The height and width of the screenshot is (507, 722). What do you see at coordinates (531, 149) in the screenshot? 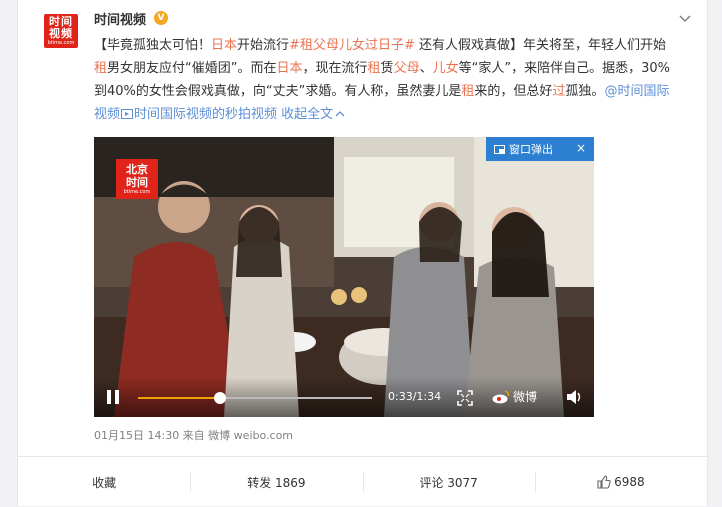
I see `popout-label: 窗口弹出` at bounding box center [531, 149].